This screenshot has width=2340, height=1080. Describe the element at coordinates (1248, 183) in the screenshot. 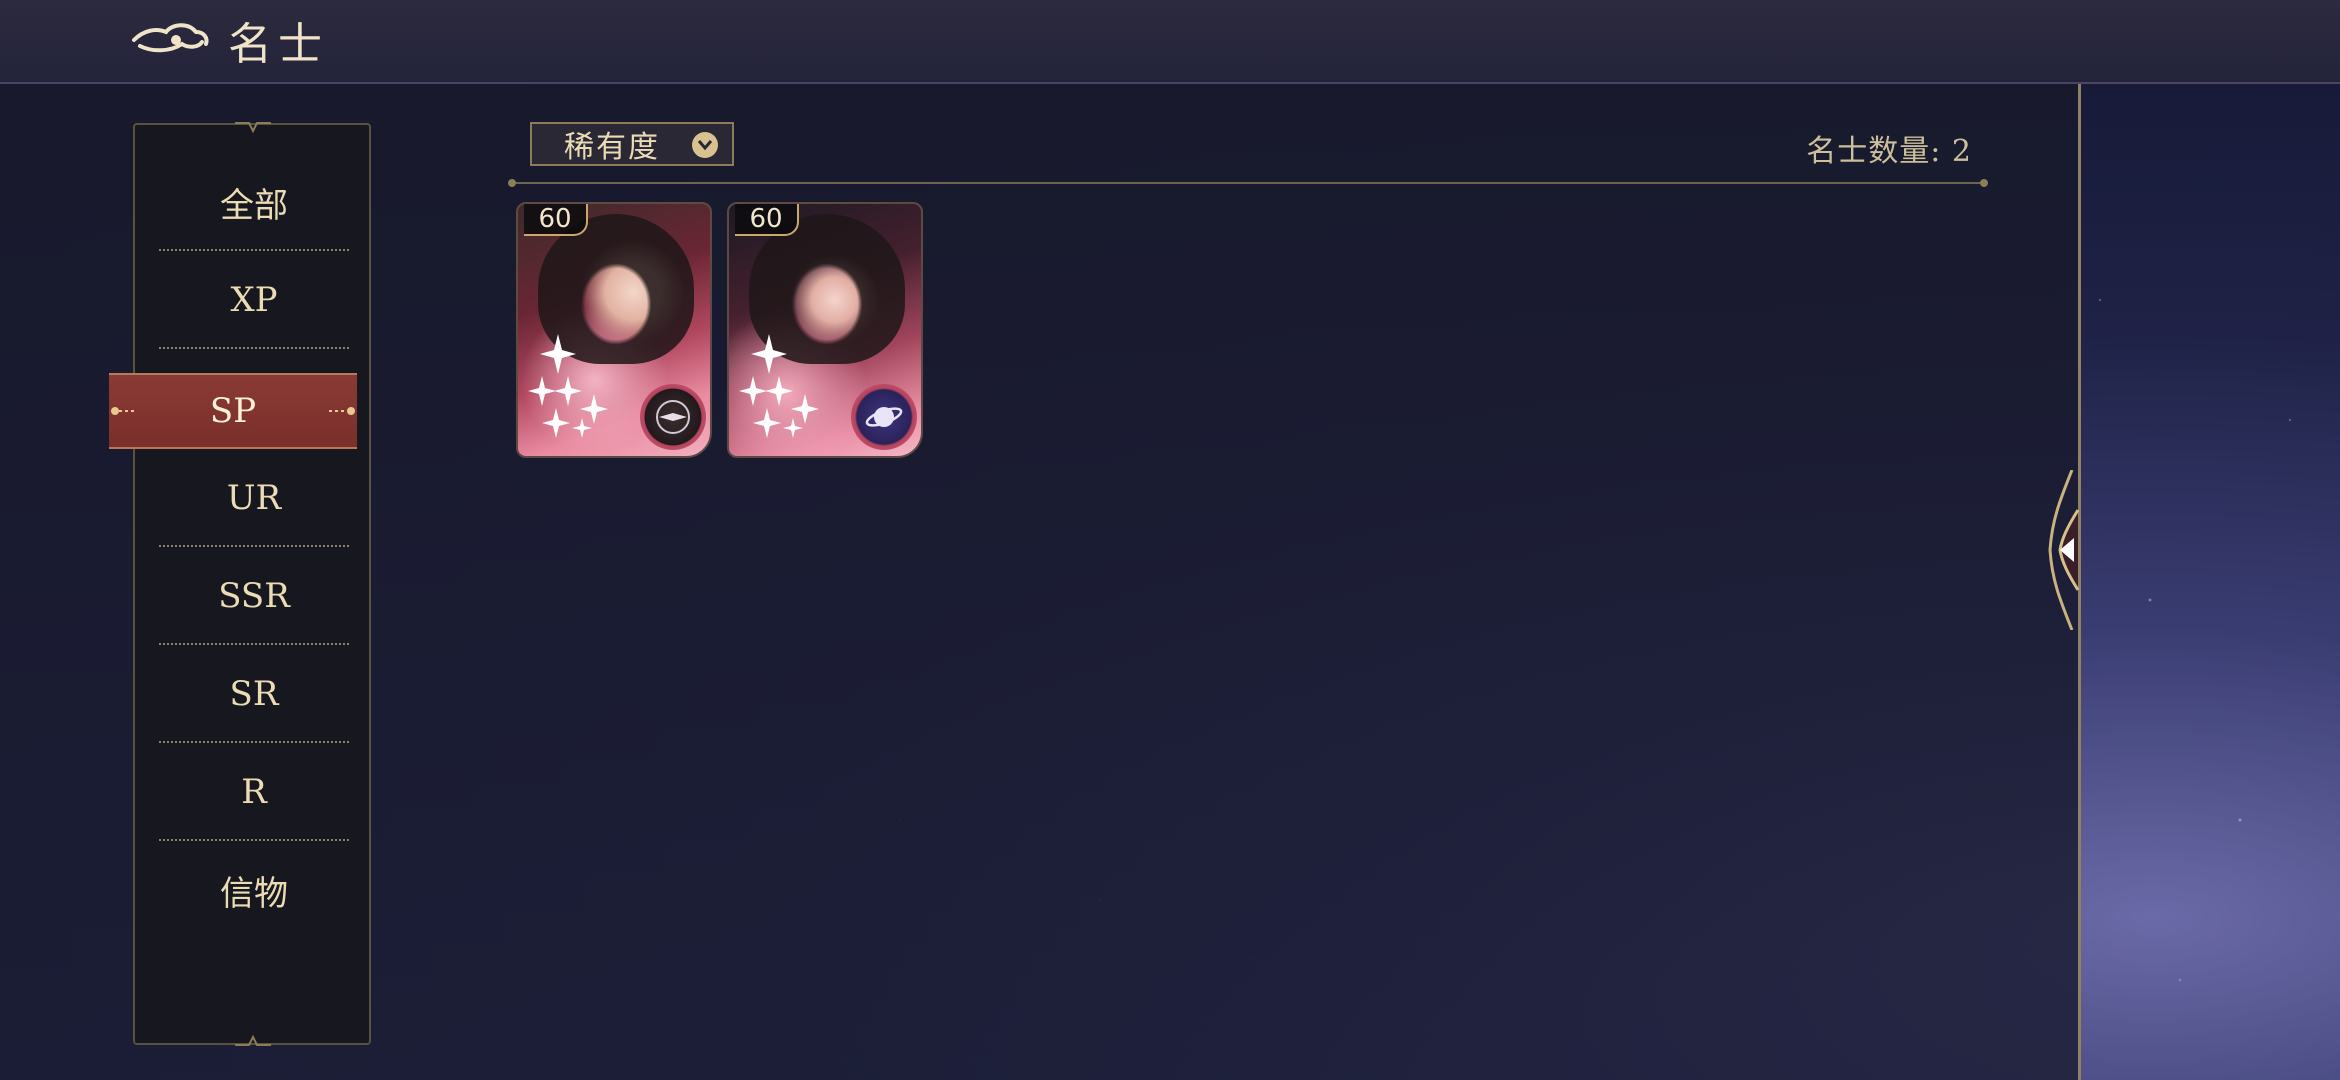

I see `header-divider` at that location.